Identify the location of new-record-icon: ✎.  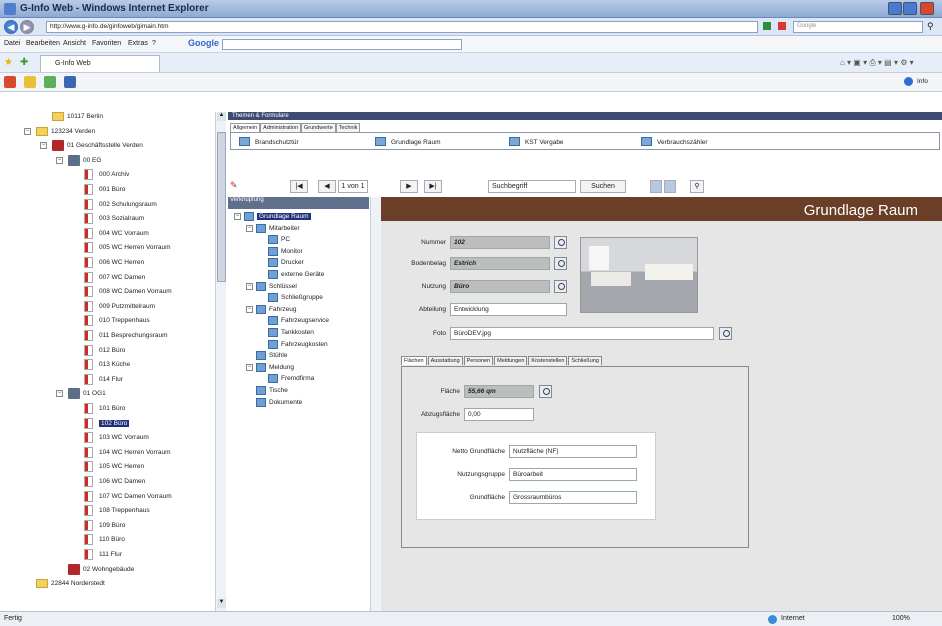
(234, 185).